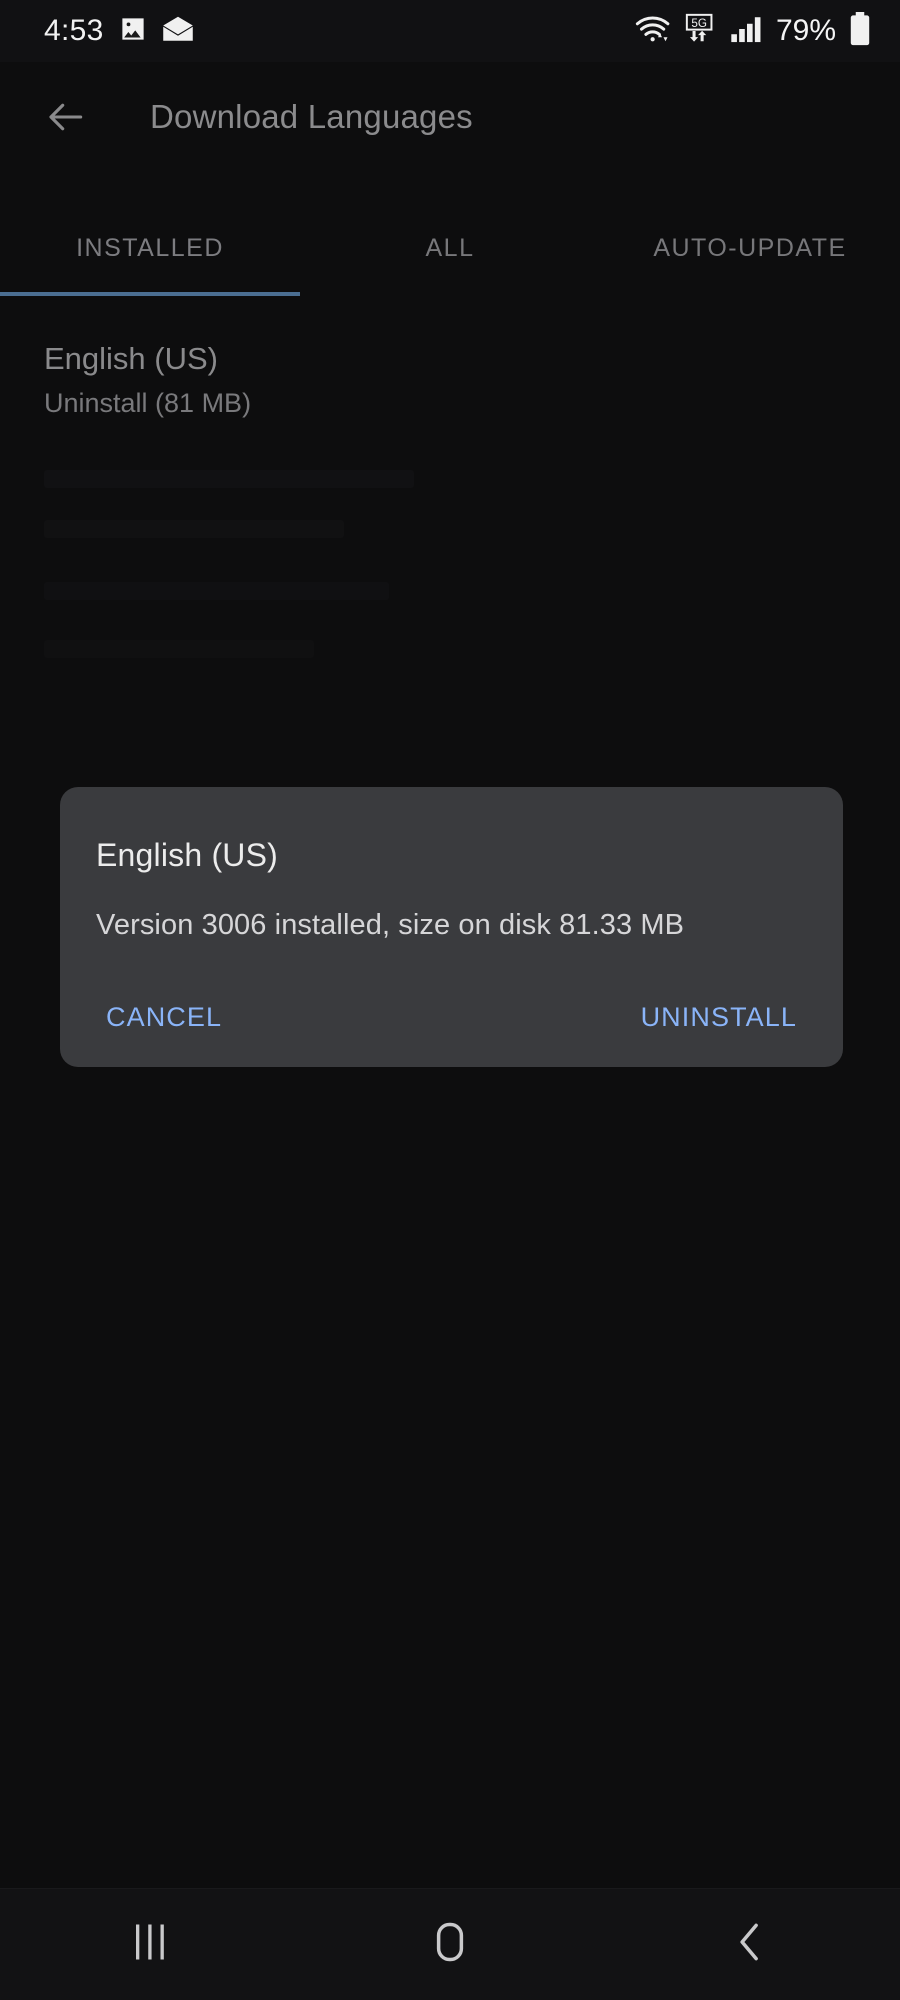 This screenshot has height=2000, width=900. Describe the element at coordinates (131, 358) in the screenshot. I see `list-item-title: English (US)` at that location.